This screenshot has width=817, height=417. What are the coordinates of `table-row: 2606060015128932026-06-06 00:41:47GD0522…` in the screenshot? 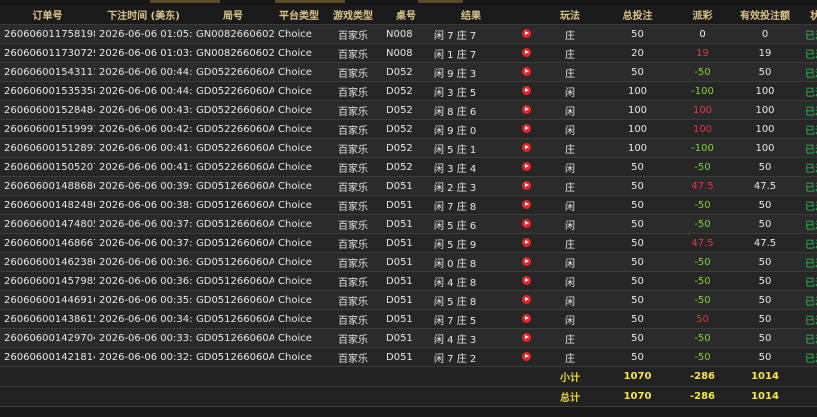 It's located at (408, 148).